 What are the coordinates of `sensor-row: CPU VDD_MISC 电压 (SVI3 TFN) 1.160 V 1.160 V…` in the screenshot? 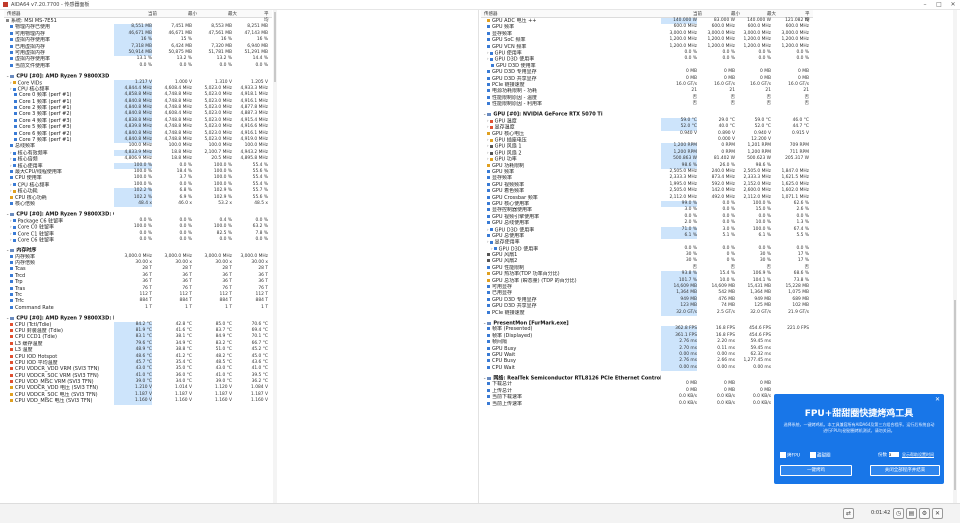 It's located at (138, 401).